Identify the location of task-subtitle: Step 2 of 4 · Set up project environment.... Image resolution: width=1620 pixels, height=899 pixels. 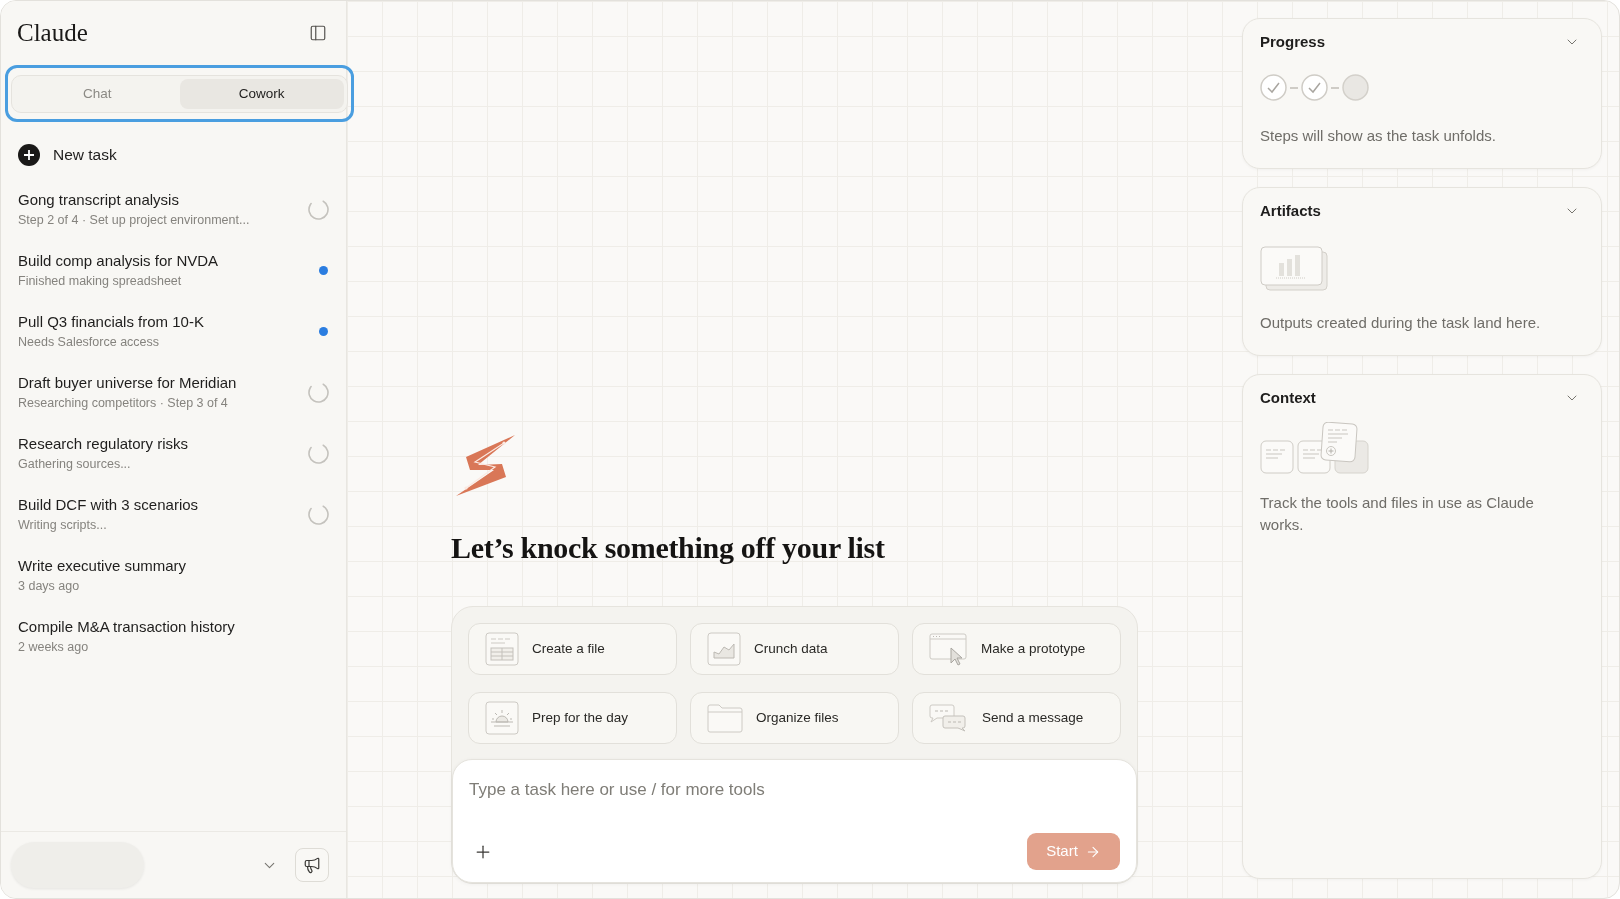
(134, 220).